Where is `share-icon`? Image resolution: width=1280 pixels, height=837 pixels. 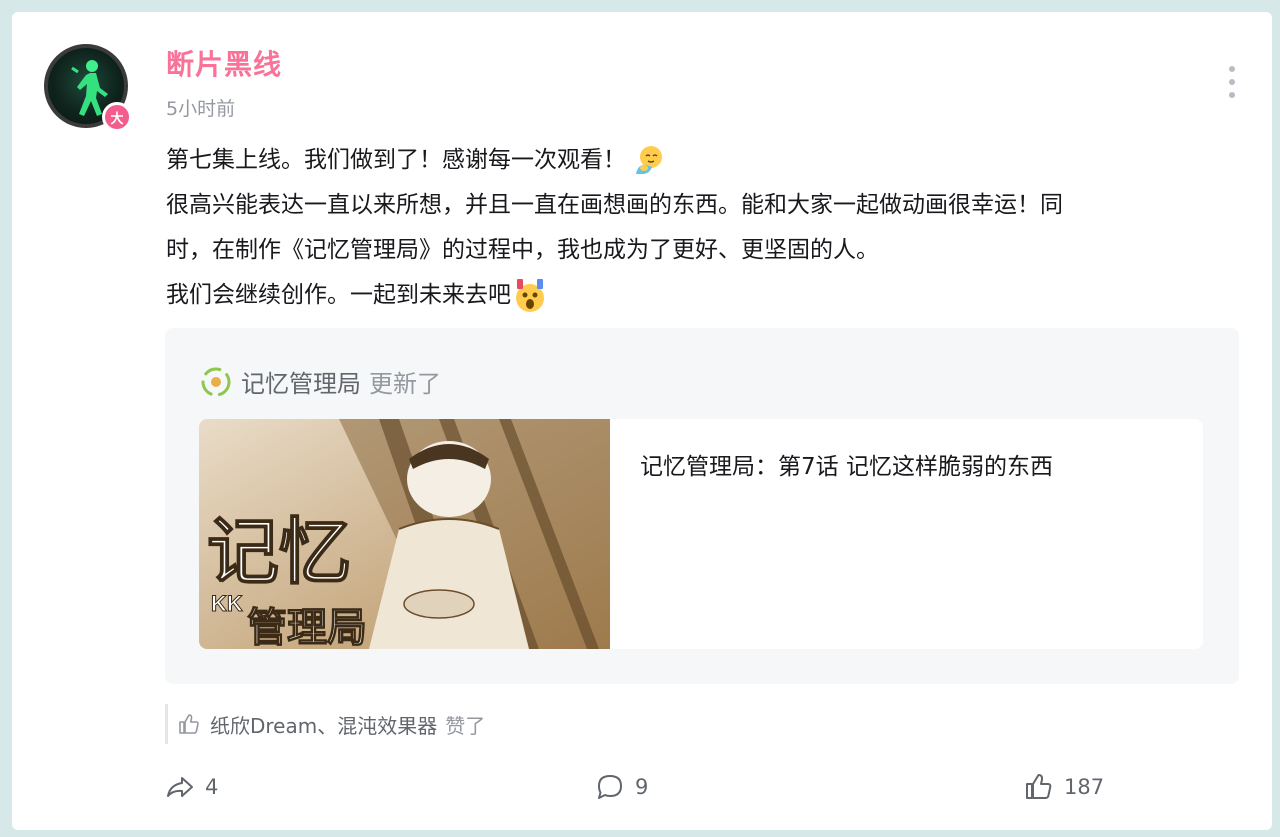
share-icon is located at coordinates (180, 787).